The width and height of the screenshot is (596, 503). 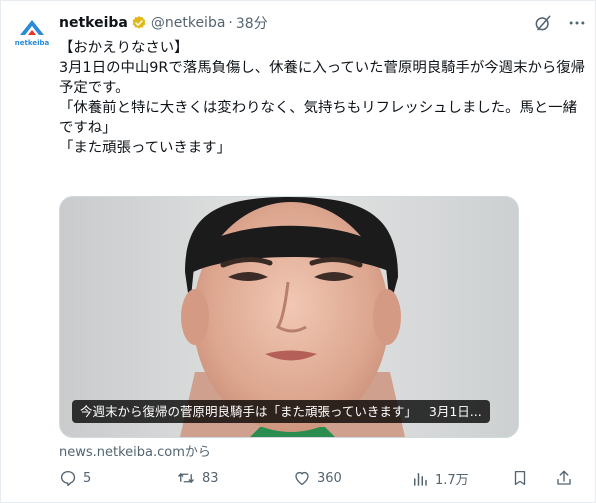 What do you see at coordinates (248, 411) in the screenshot?
I see `caption-title: 今週末から復帰の菅原明良騎手は「また頑張っていきます」` at bounding box center [248, 411].